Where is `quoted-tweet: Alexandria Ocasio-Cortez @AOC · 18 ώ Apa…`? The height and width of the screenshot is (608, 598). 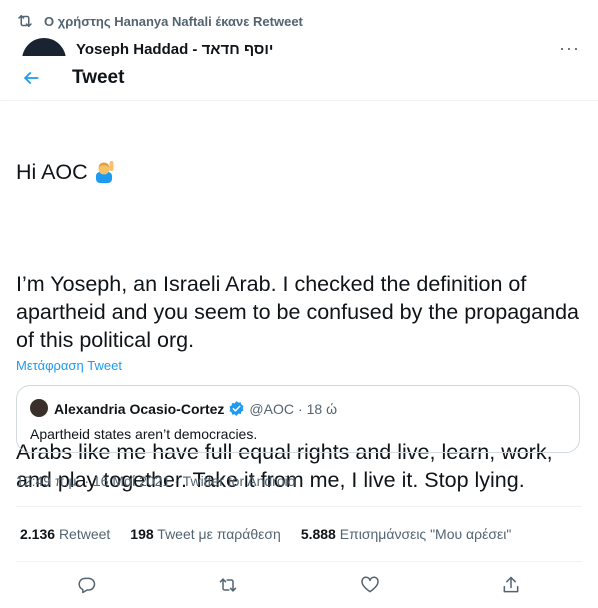
quoted-tweet: Alexandria Ocasio-Cortez @AOC · 18 ώ Apa… is located at coordinates (298, 419).